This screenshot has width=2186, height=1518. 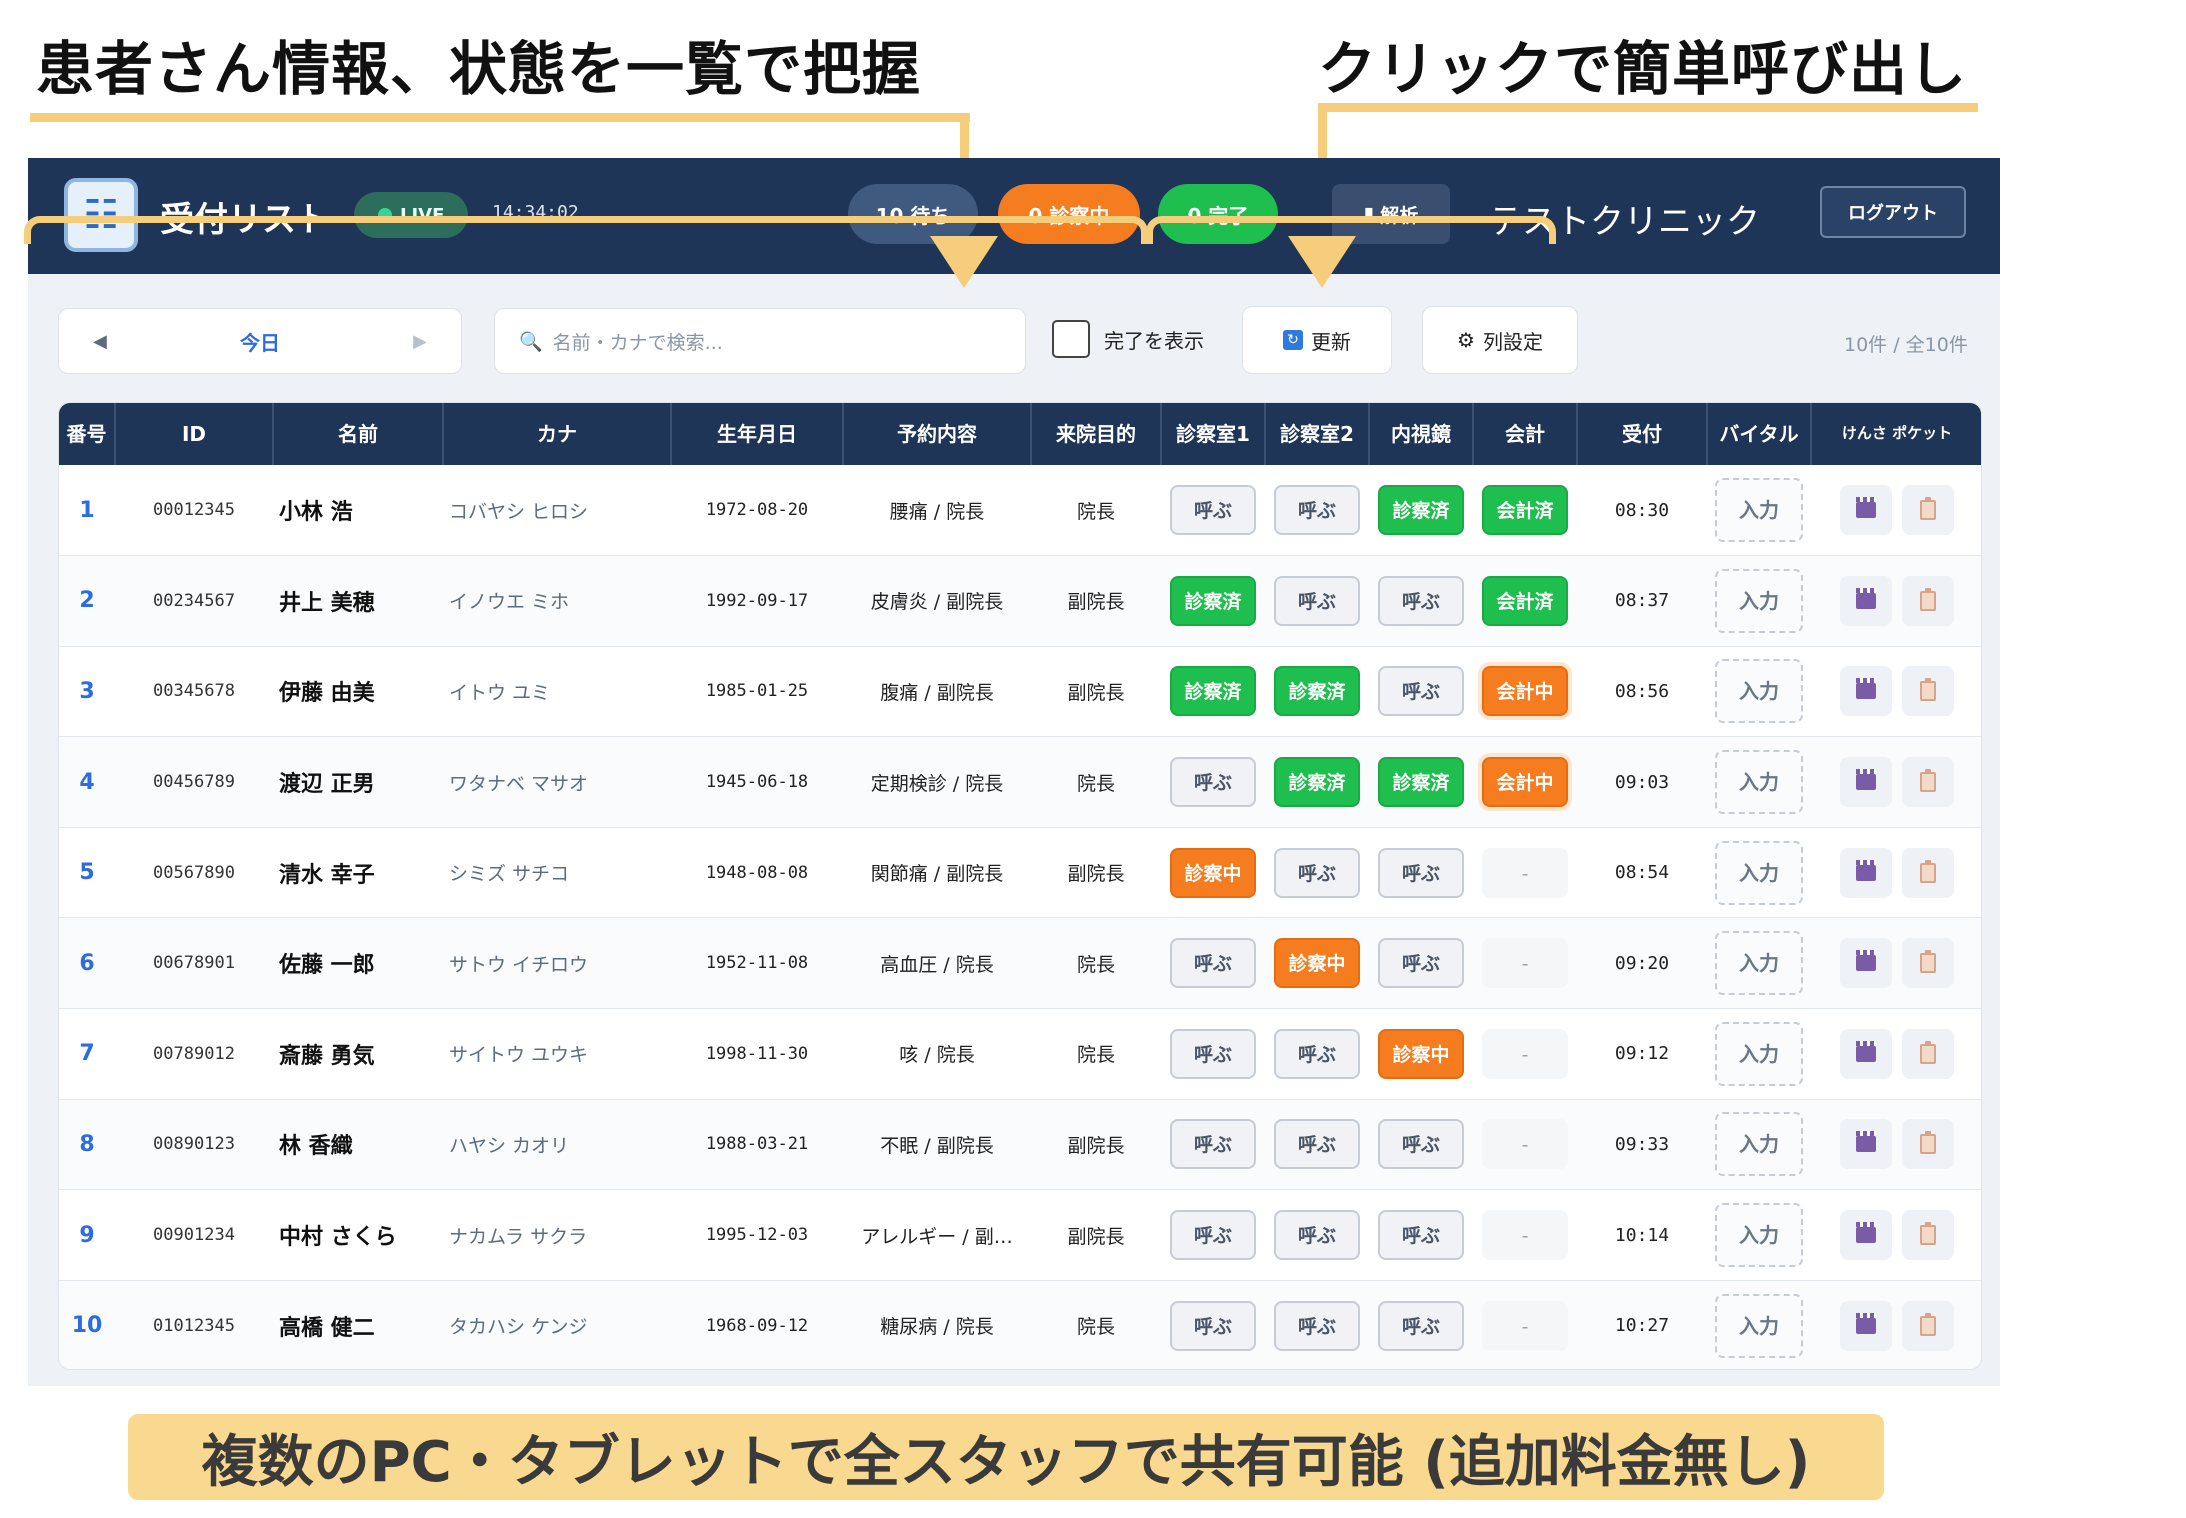 I want to click on patient-name: 斎藤 勇気, so click(x=358, y=1054).